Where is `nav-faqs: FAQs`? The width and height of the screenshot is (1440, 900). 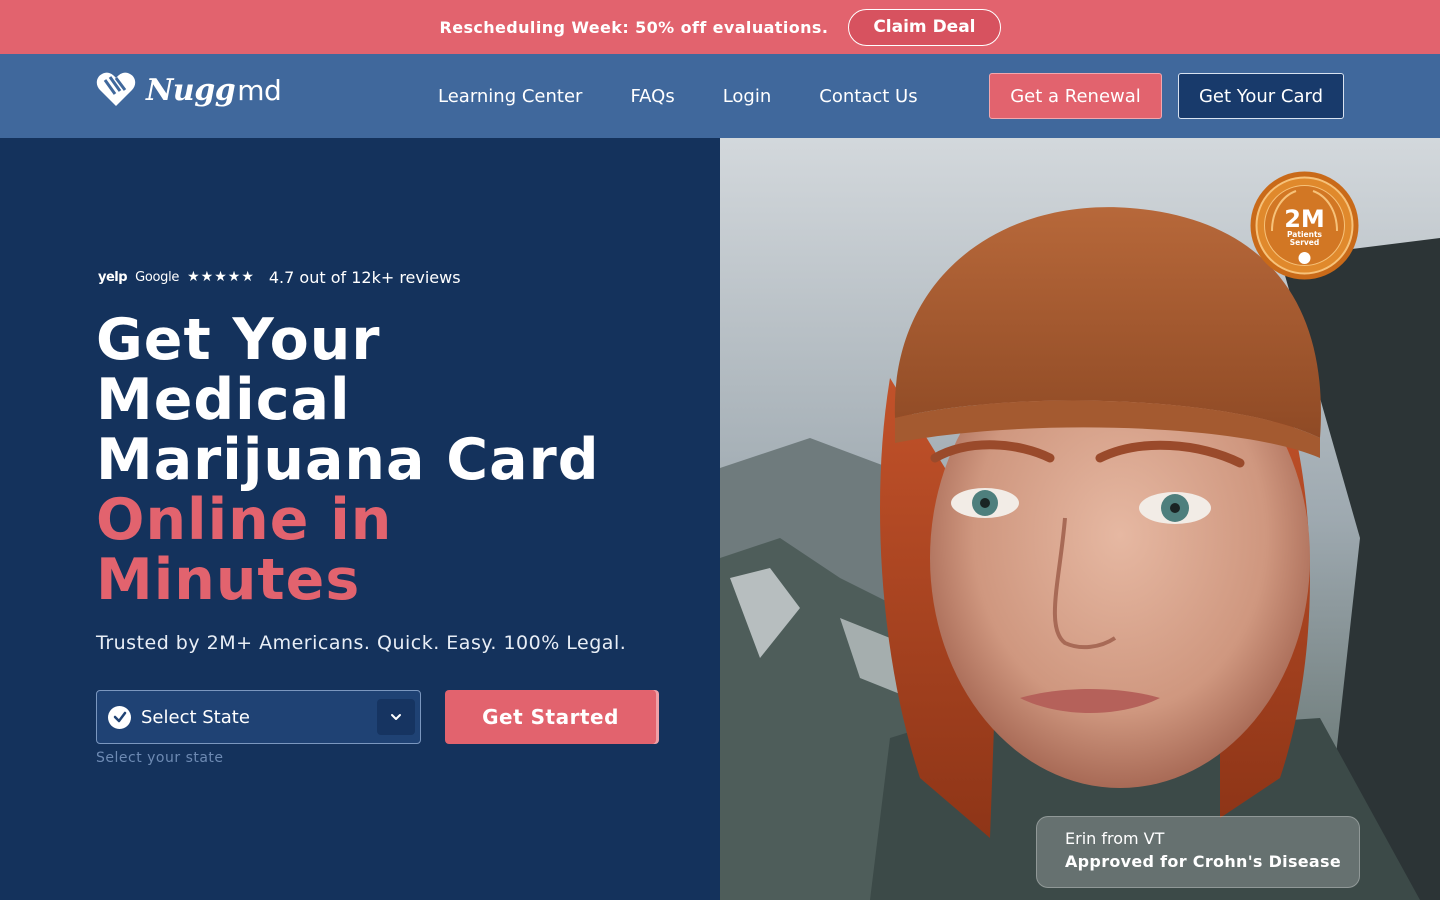 nav-faqs: FAQs is located at coordinates (652, 96).